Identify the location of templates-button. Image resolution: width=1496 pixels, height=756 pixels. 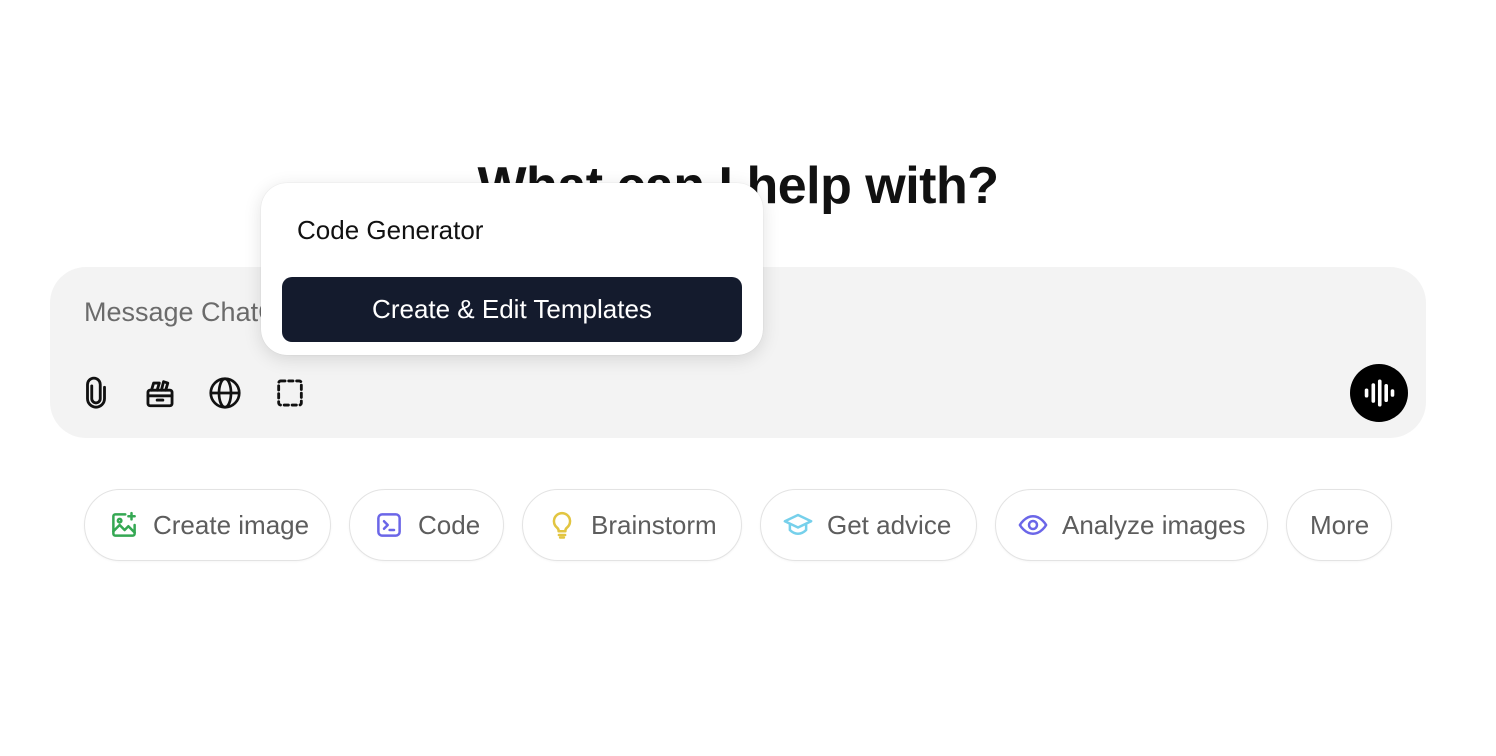
(160, 393).